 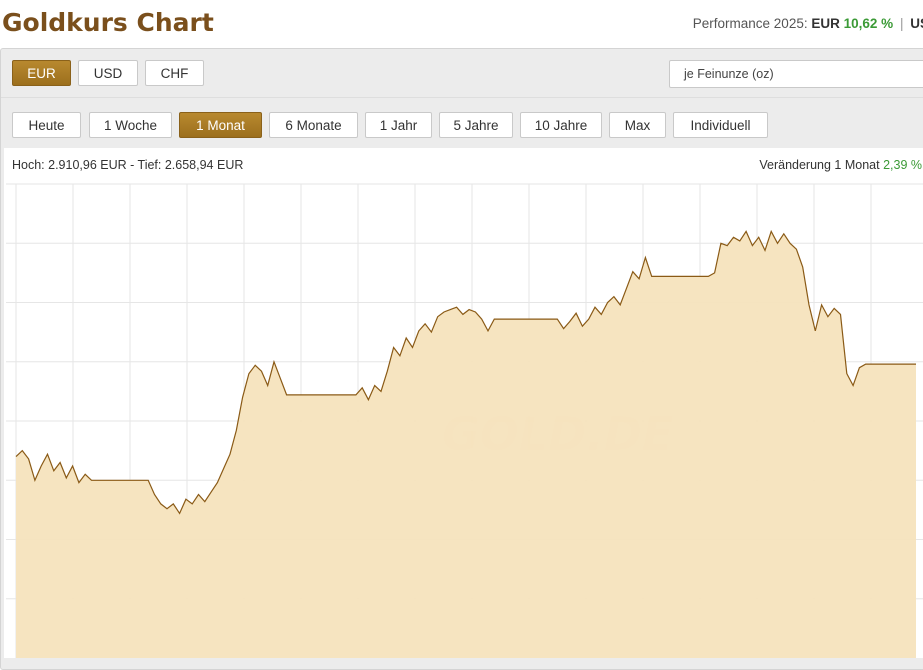 I want to click on currency-toolbar: EUR USD CHF je Feinunze (oz), so click(x=462, y=73).